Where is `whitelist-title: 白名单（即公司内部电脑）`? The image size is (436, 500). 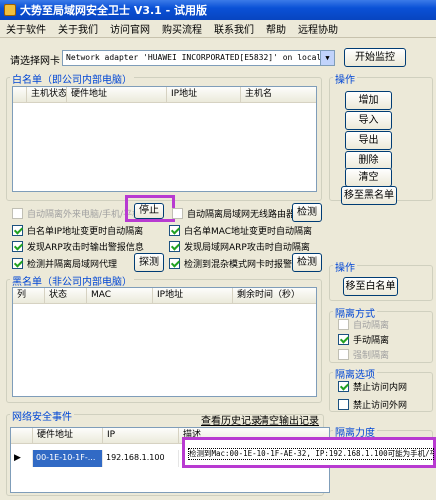
whitelist-title: 白名单（即公司内部电脑） is located at coordinates (72, 78).